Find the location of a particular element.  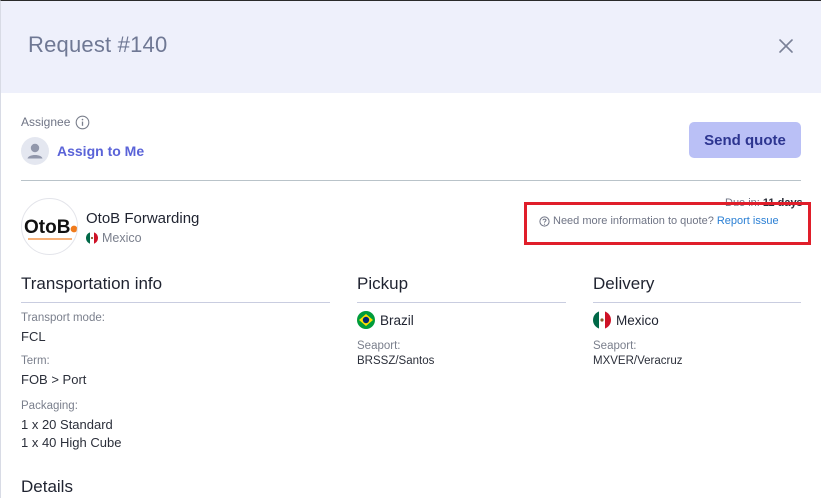

assign-to-me-link: Assign to Me is located at coordinates (100, 151).